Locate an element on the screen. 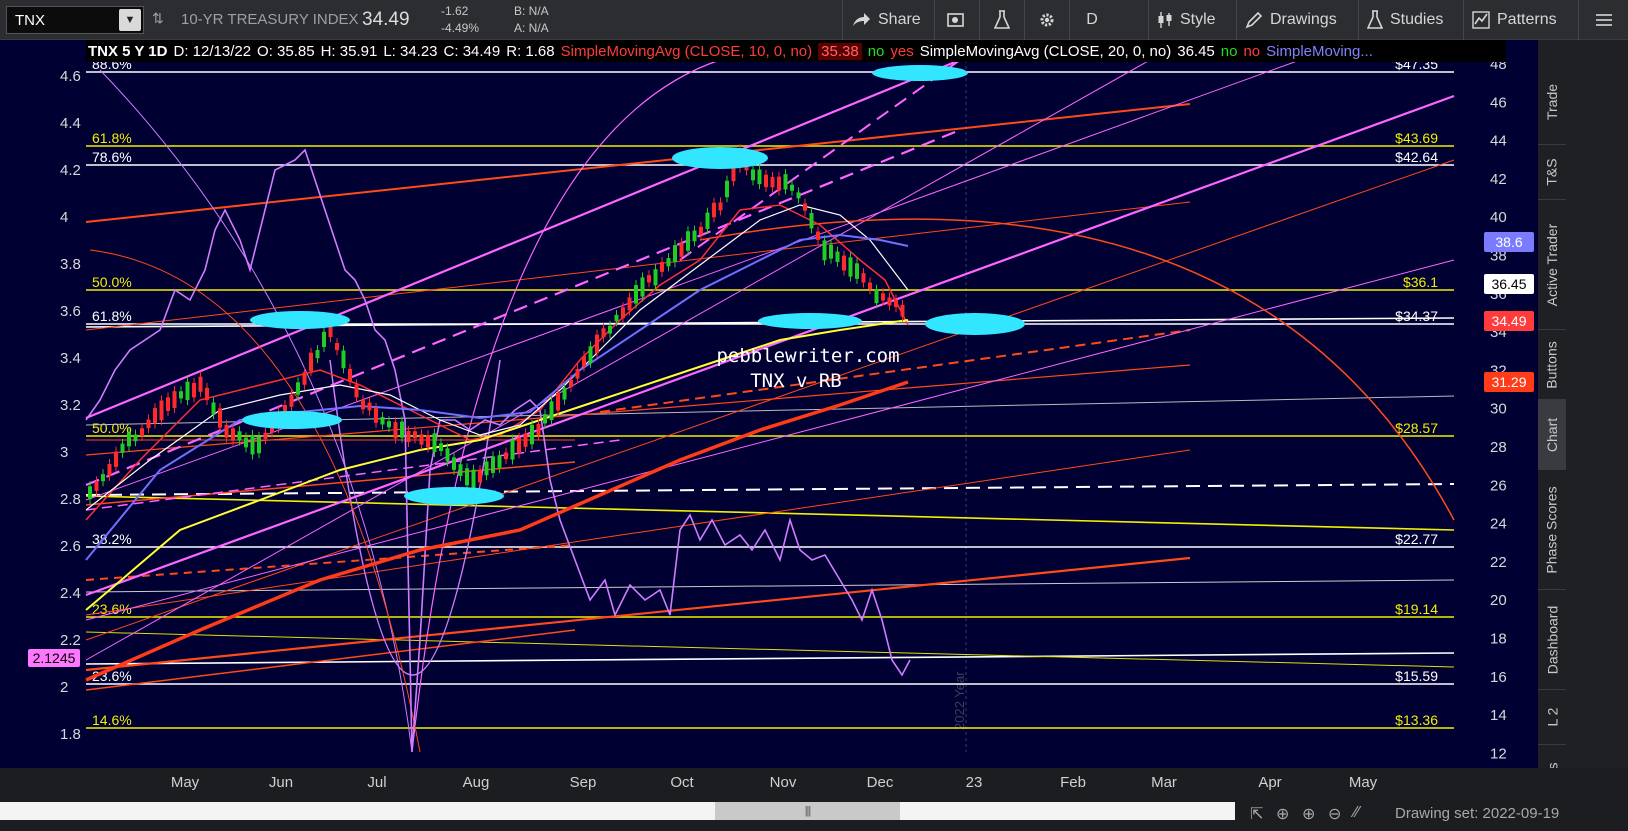  right-axis-tick: 40 is located at coordinates (1498, 217).